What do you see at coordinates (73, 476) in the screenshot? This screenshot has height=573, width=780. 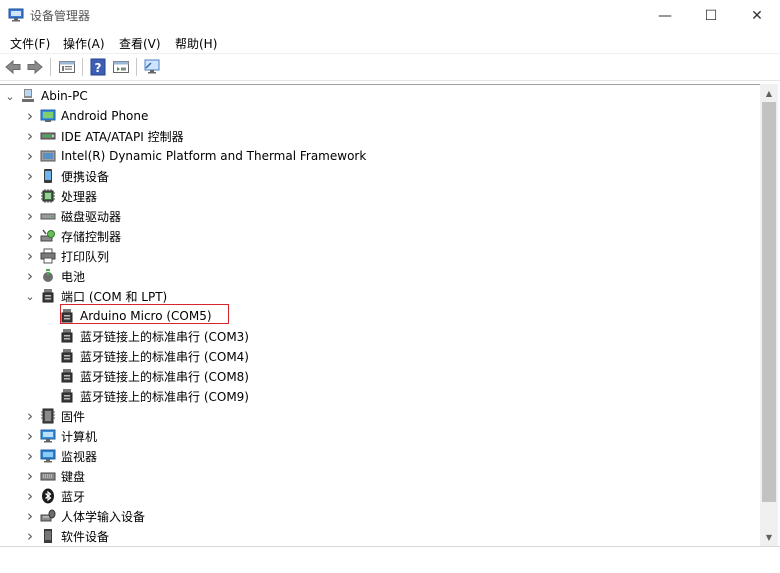 I see `tree-item-label: 键盘` at bounding box center [73, 476].